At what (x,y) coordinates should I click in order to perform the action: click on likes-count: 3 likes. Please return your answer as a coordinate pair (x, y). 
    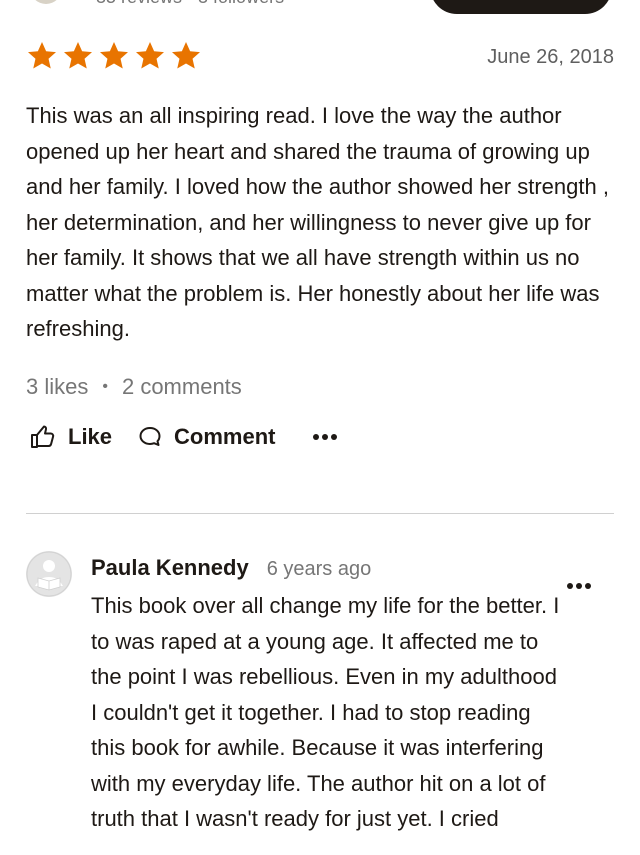
    Looking at the image, I should click on (57, 387).